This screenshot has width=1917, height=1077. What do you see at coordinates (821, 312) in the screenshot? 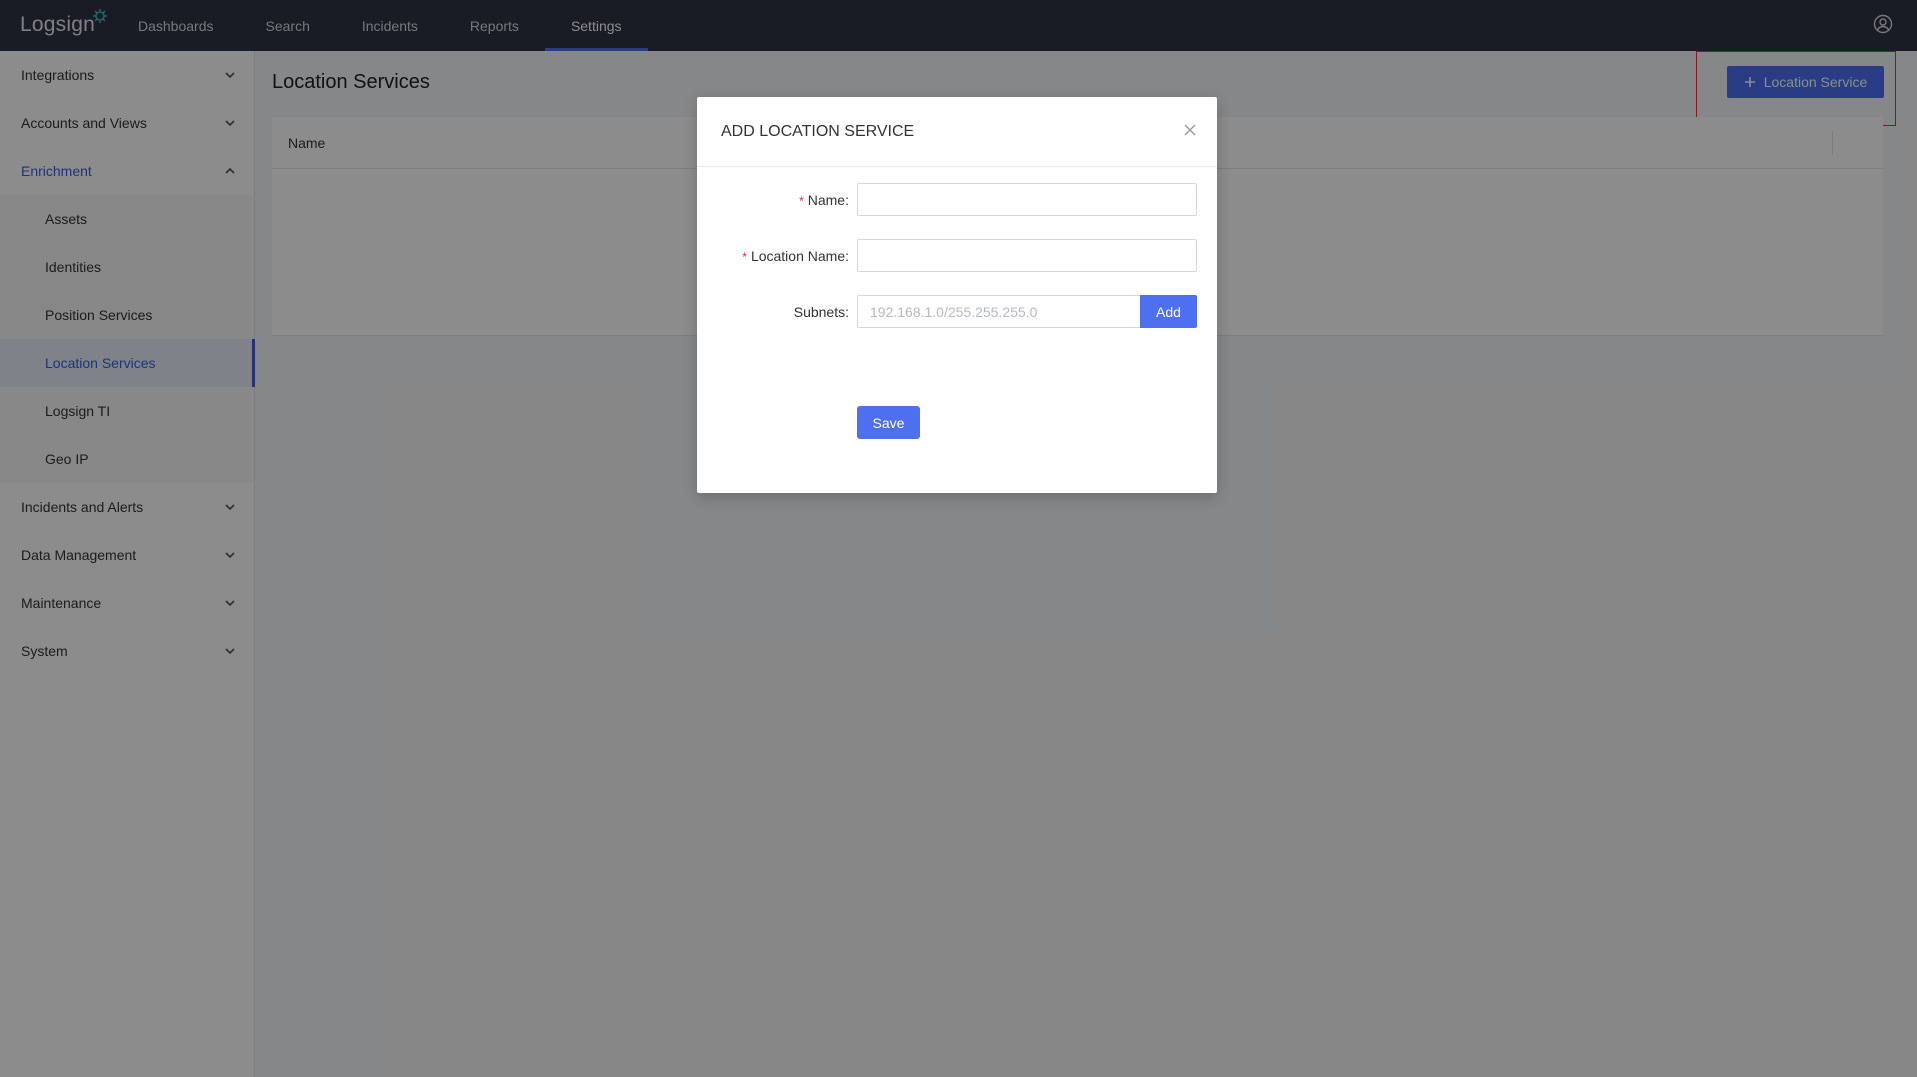
I see `subnets-label: Subnets:` at bounding box center [821, 312].